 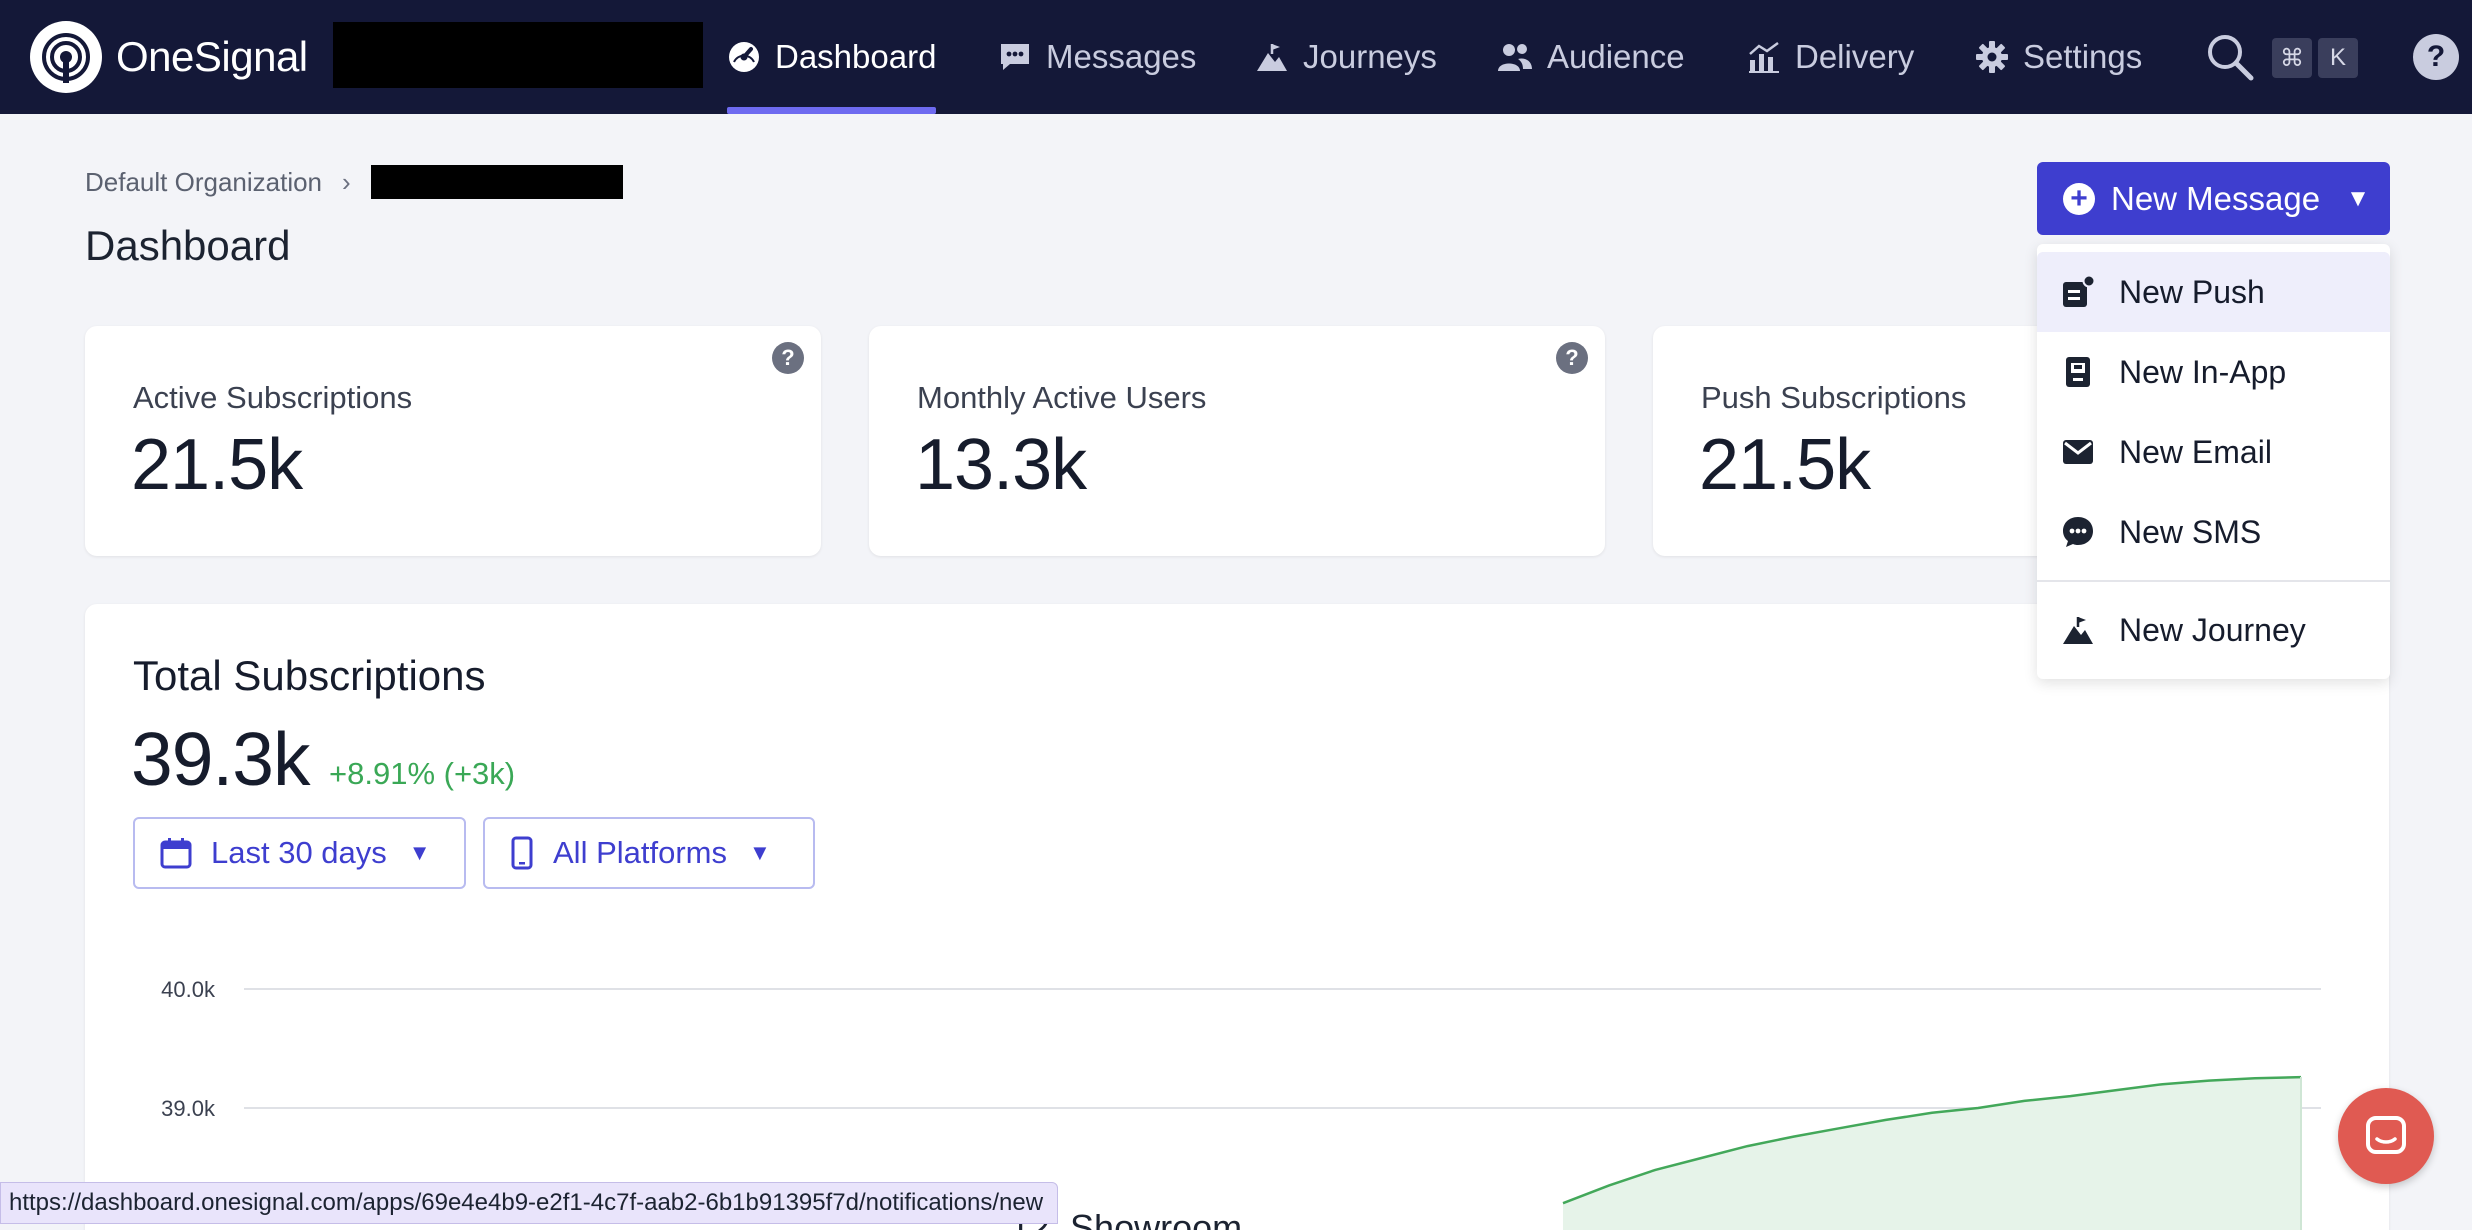 I want to click on stat-label: Push Subscriptions, so click(x=1834, y=397).